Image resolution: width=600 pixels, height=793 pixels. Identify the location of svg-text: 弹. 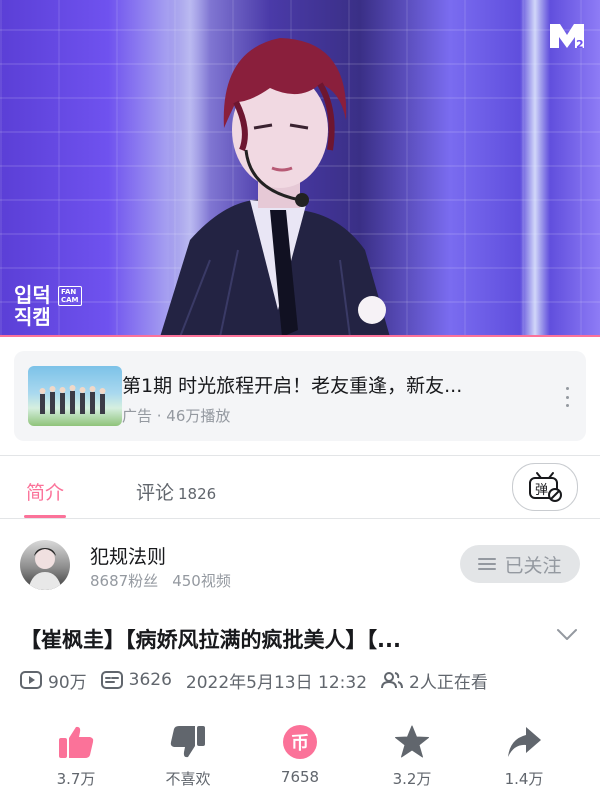
(541, 490).